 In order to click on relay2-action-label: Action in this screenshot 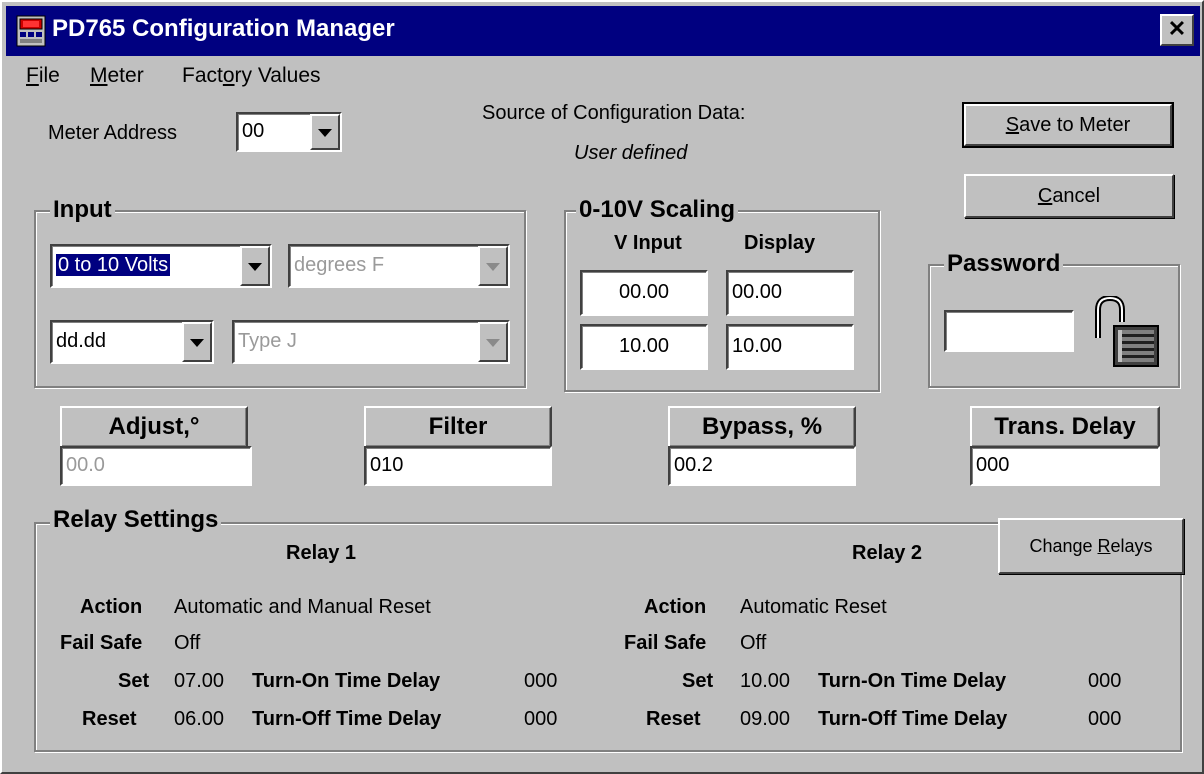, I will do `click(675, 607)`.